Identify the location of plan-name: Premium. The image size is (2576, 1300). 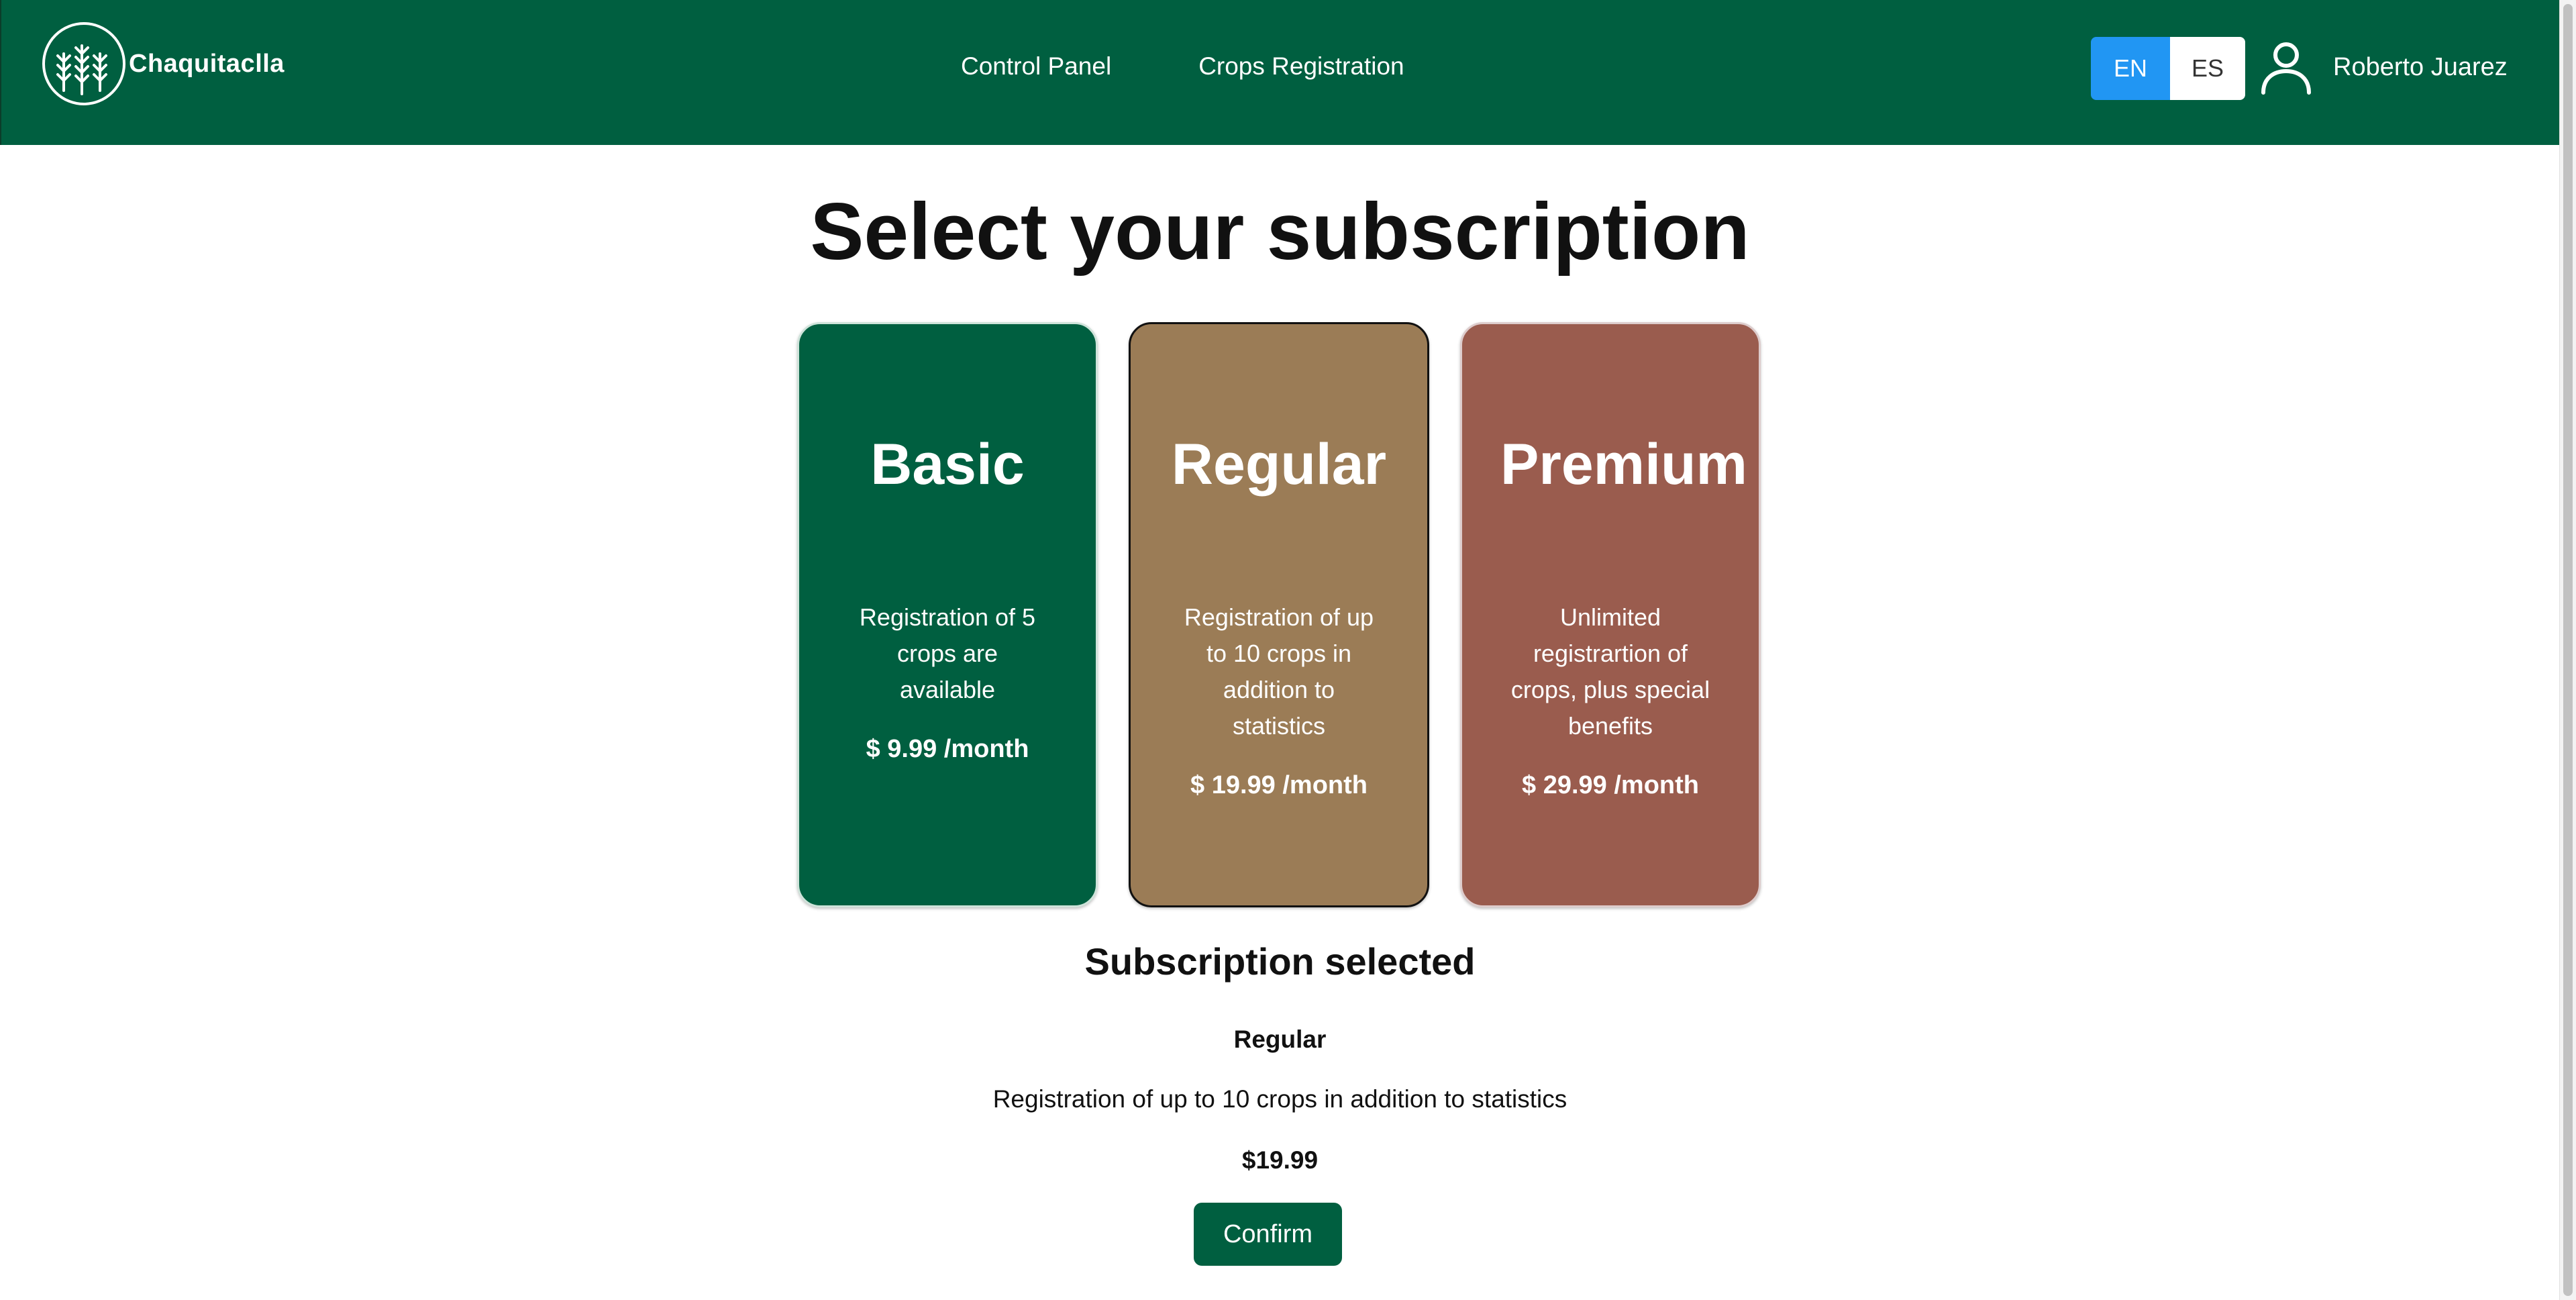
(1624, 465).